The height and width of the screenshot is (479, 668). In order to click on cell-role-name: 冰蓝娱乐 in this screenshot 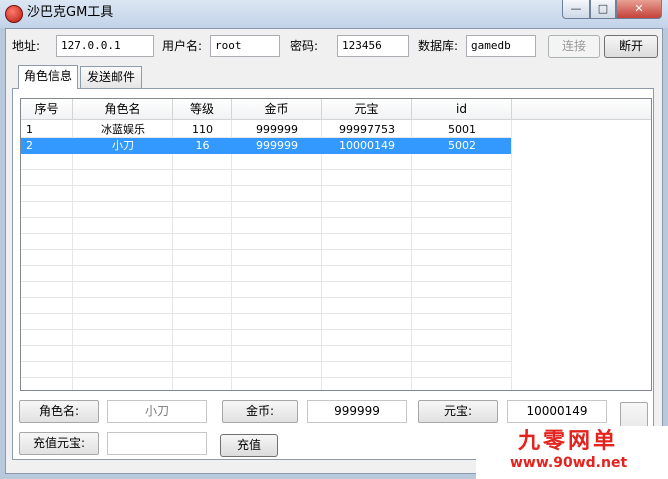, I will do `click(123, 129)`.